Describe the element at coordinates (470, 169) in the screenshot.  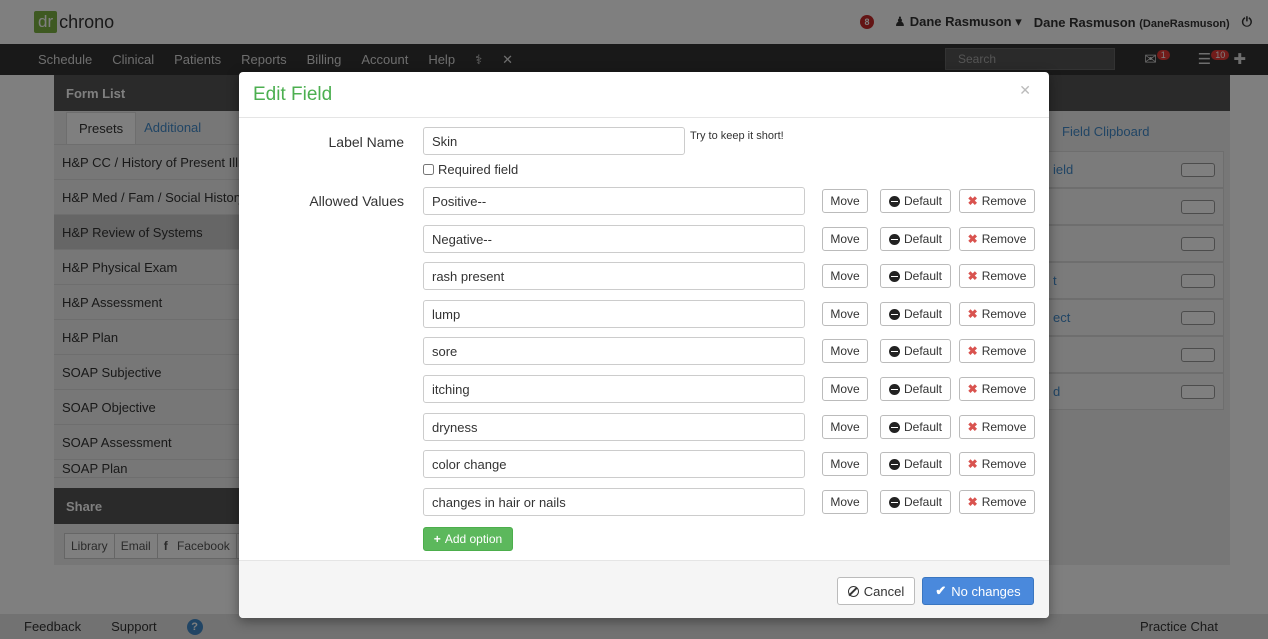
I see `required-field-checkbox: Required field` at that location.